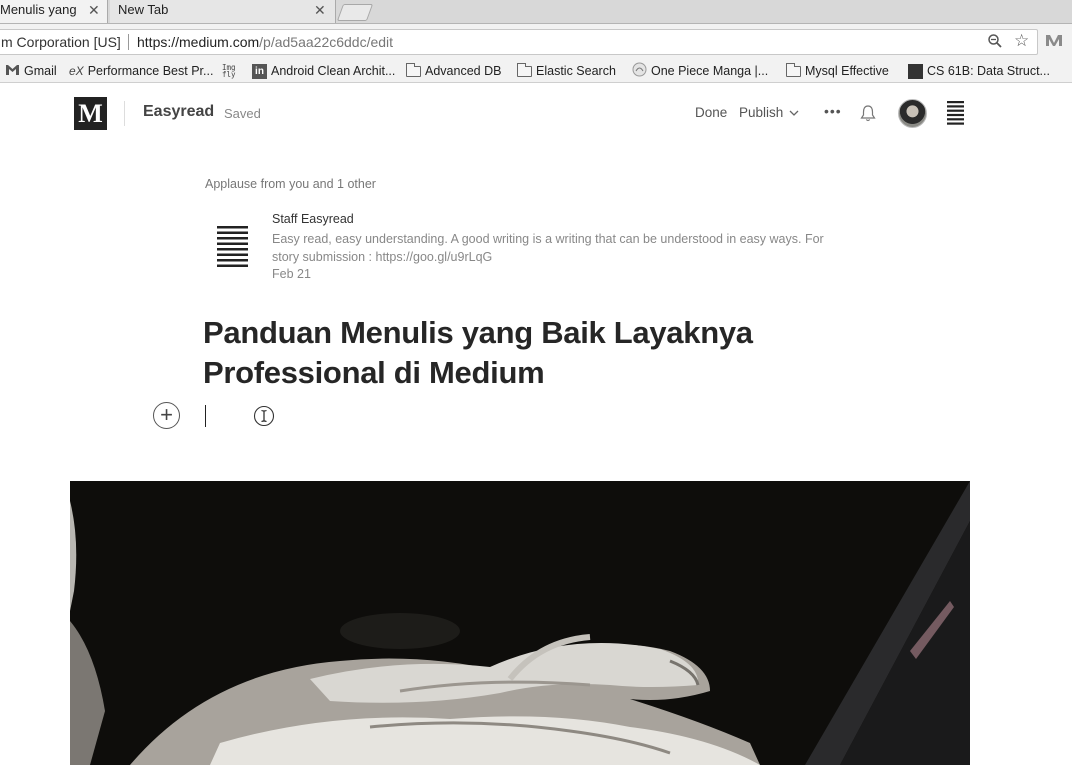 This screenshot has width=1072, height=765. I want to click on zoom-icon, so click(995, 43).